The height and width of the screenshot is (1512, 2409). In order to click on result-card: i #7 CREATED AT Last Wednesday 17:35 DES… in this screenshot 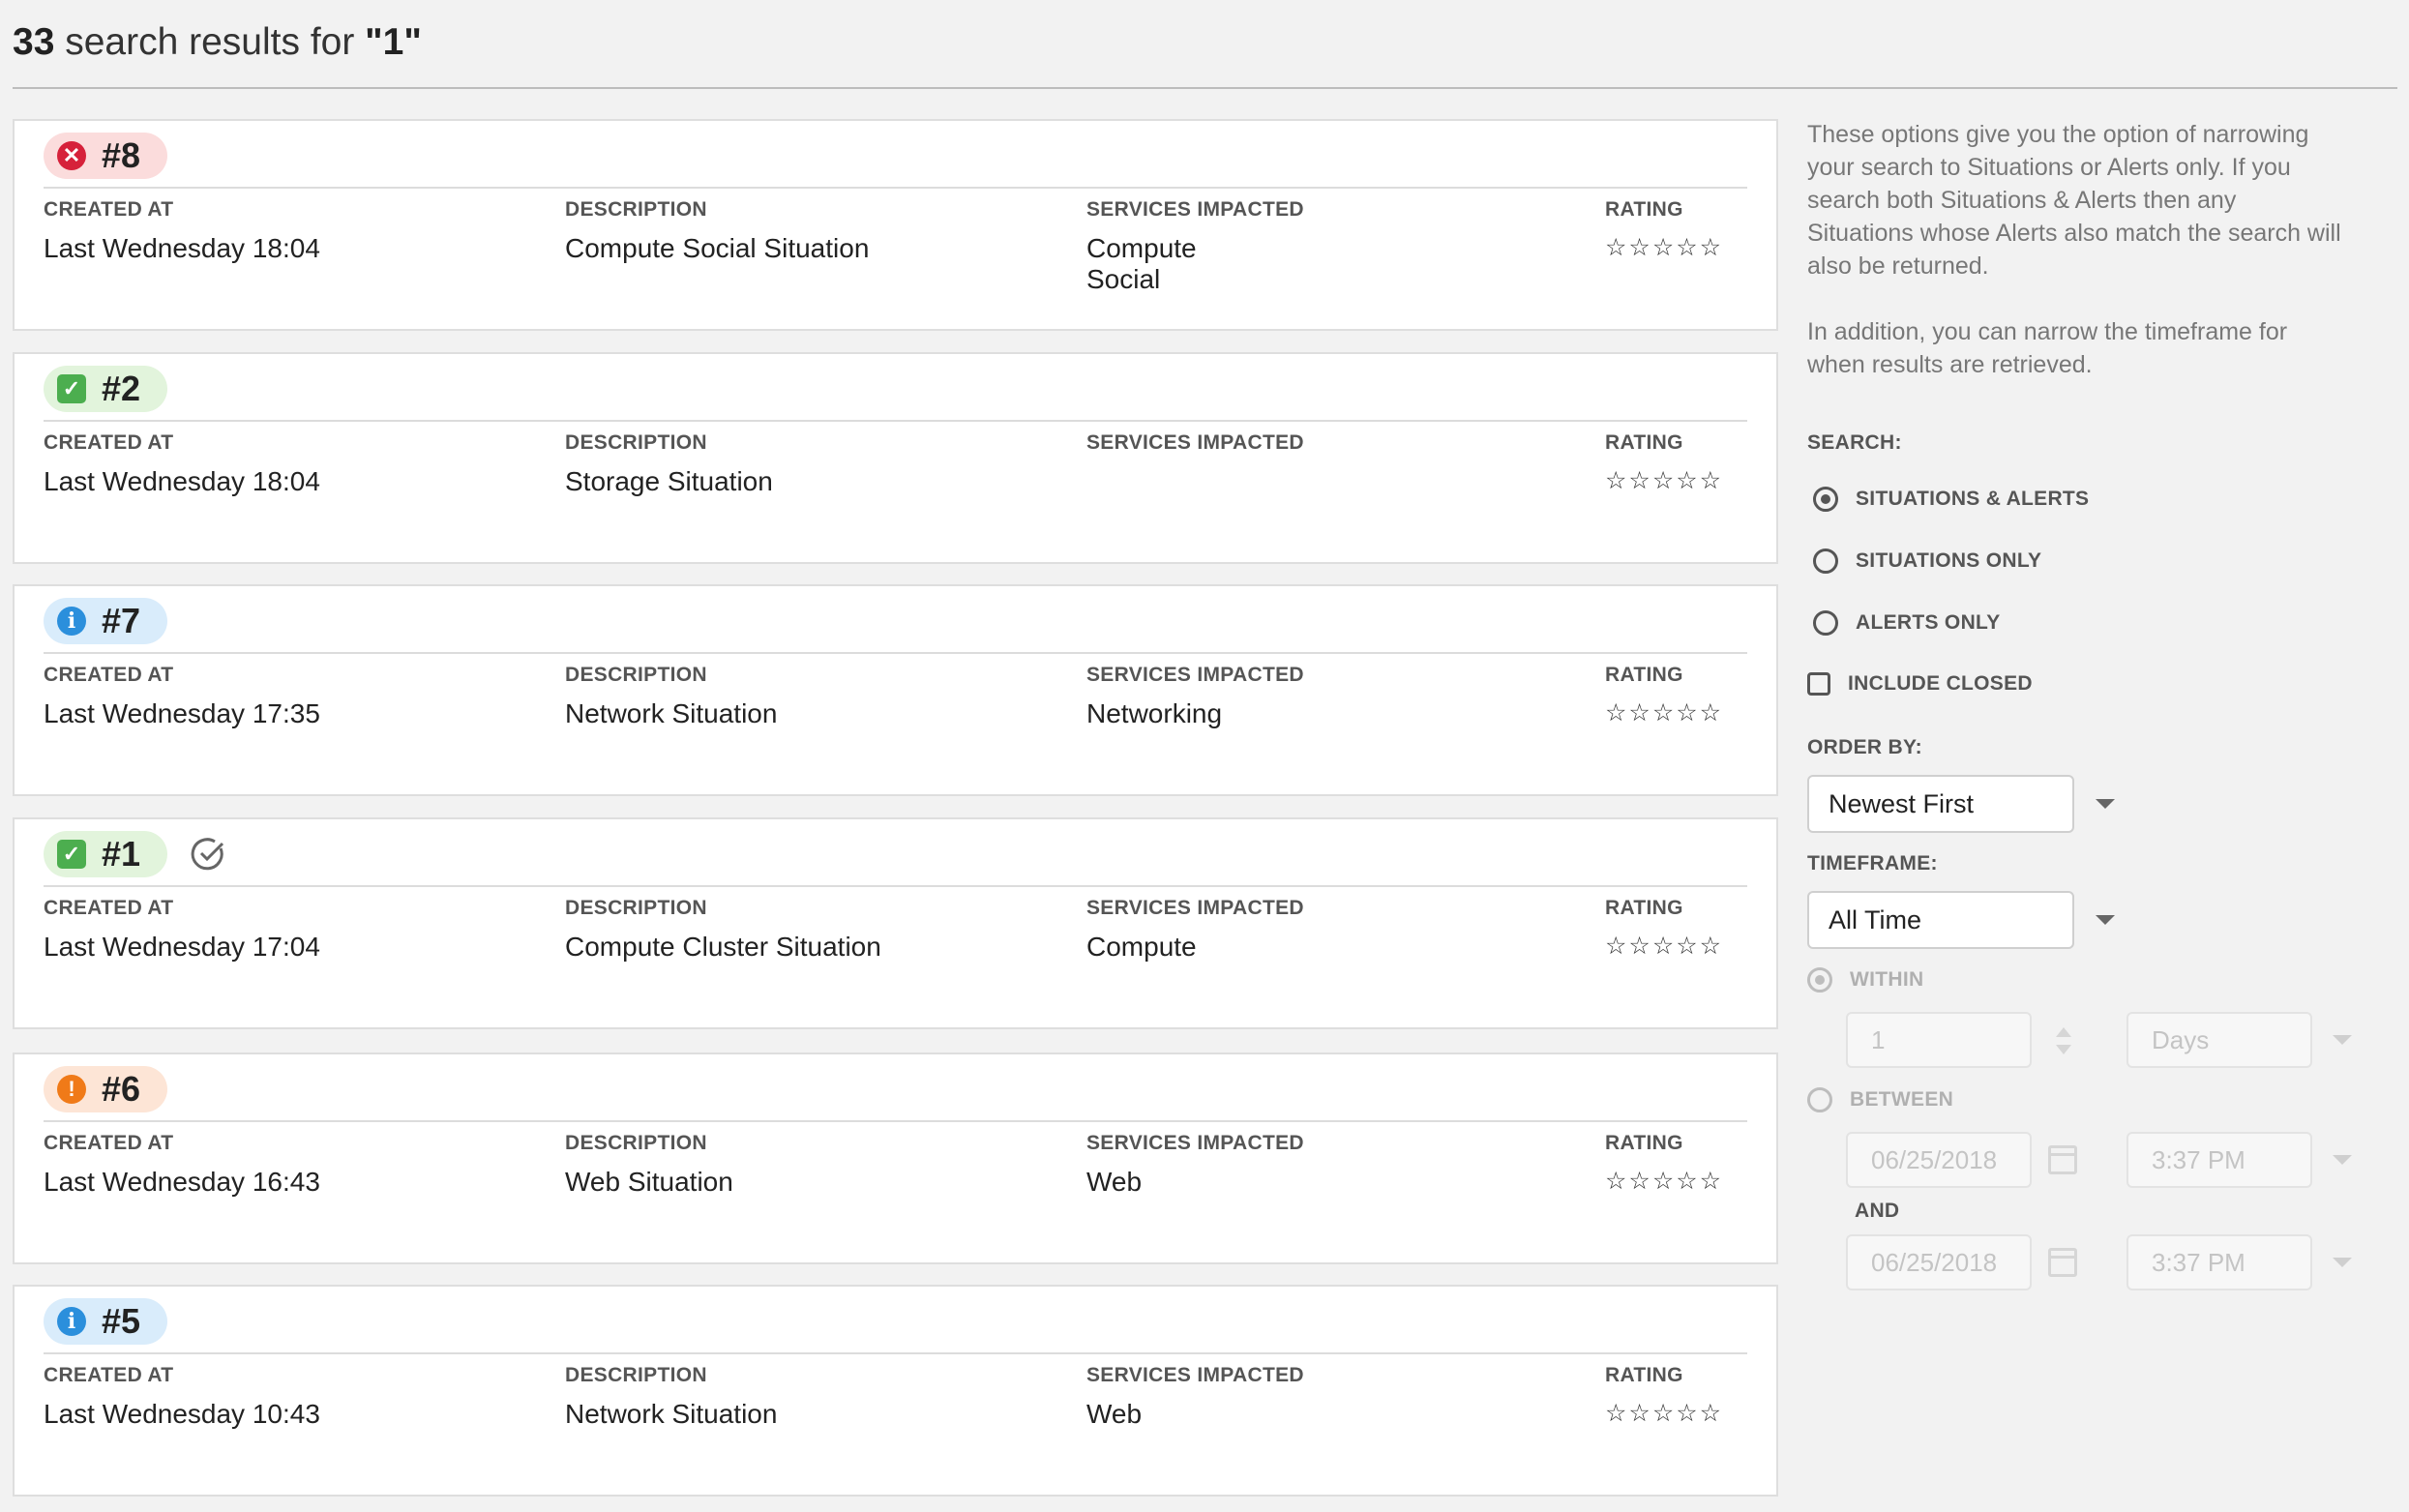, I will do `click(895, 690)`.